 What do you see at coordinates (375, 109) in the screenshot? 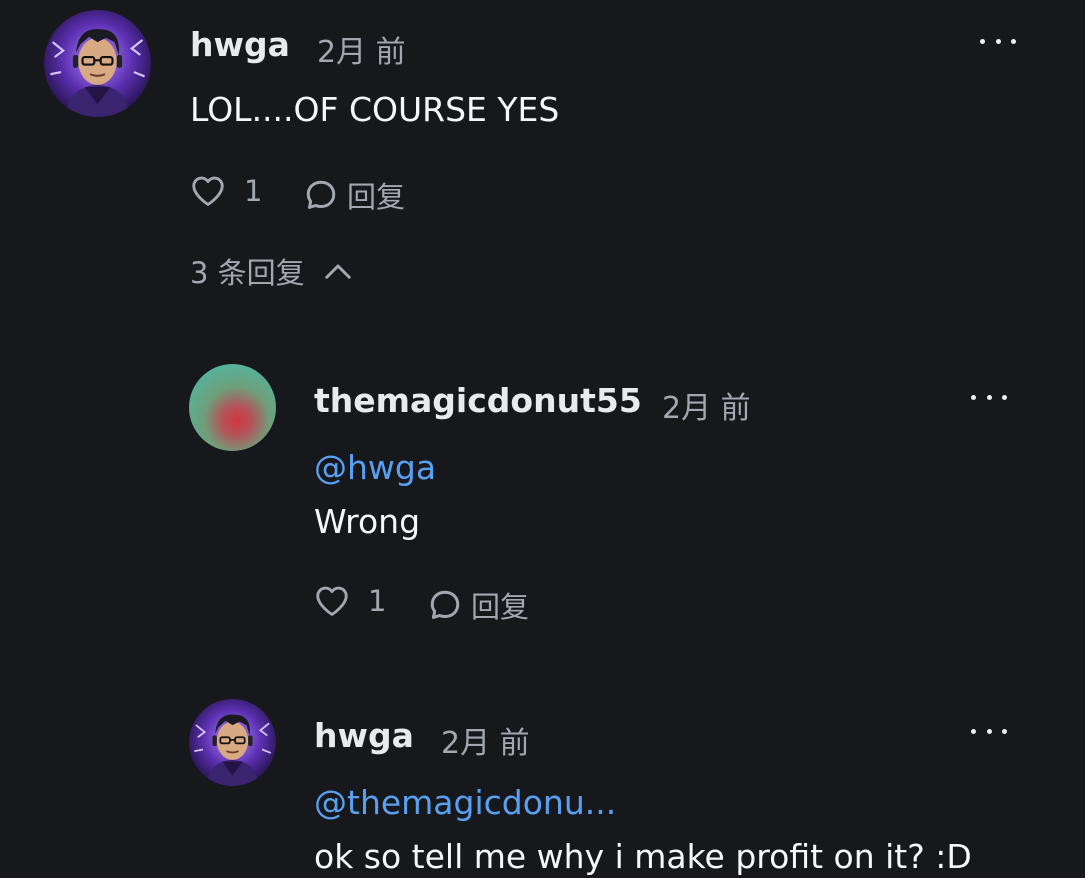
I see `comment-text: LOL....OF COURSE YES` at bounding box center [375, 109].